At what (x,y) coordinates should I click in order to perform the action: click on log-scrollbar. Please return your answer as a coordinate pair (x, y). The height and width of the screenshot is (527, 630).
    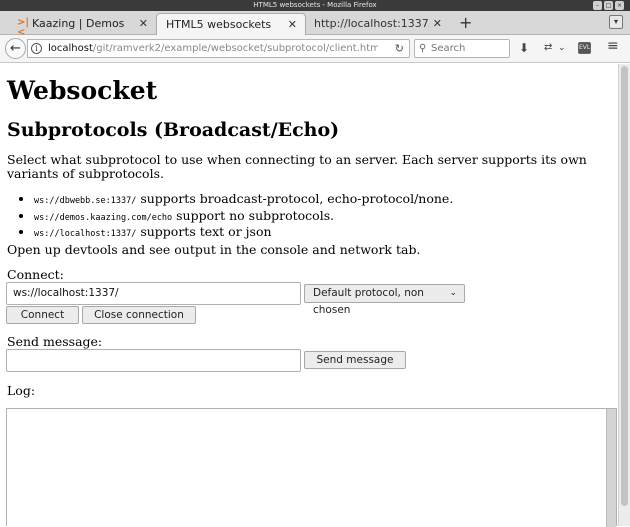
    Looking at the image, I should click on (611, 468).